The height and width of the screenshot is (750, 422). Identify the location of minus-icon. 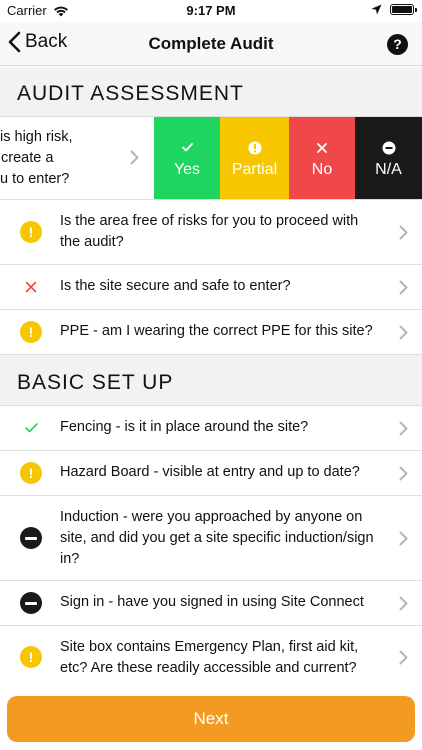
(389, 148).